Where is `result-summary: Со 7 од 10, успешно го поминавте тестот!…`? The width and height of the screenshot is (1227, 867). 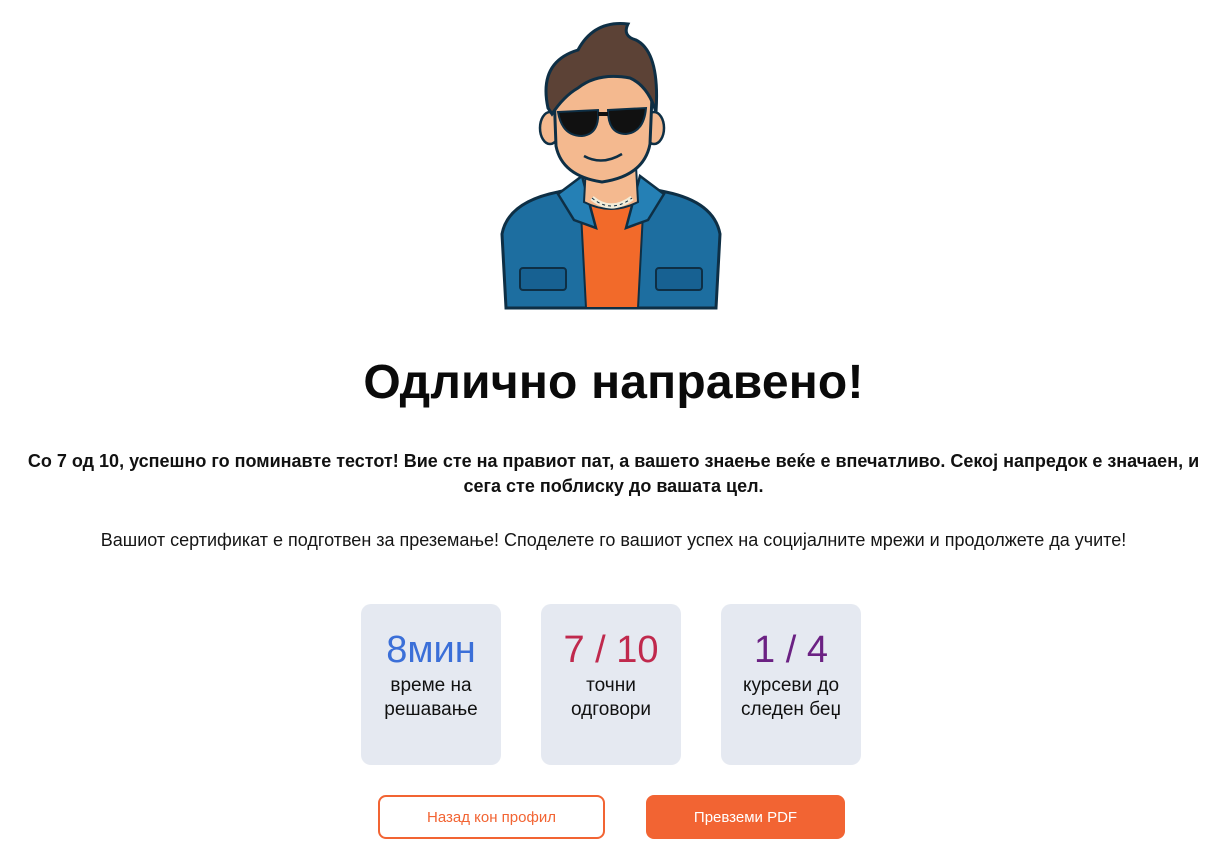 result-summary: Со 7 од 10, успешно го поминавте тестот!… is located at coordinates (613, 473).